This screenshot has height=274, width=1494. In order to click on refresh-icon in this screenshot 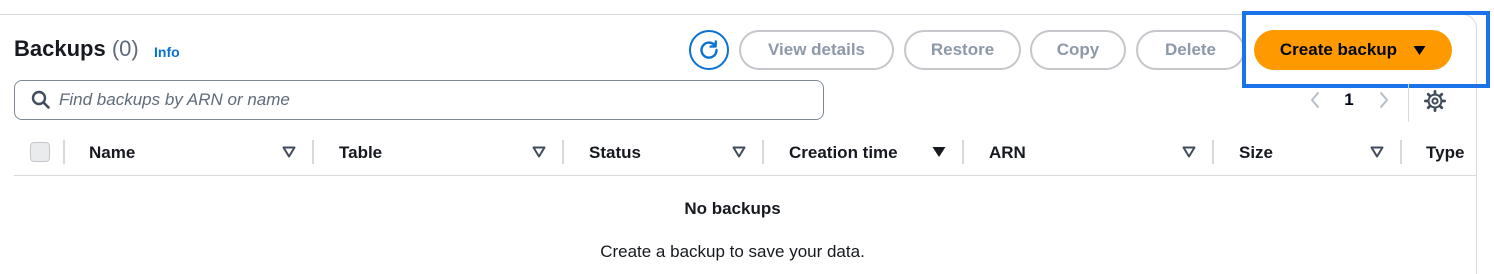, I will do `click(709, 49)`.